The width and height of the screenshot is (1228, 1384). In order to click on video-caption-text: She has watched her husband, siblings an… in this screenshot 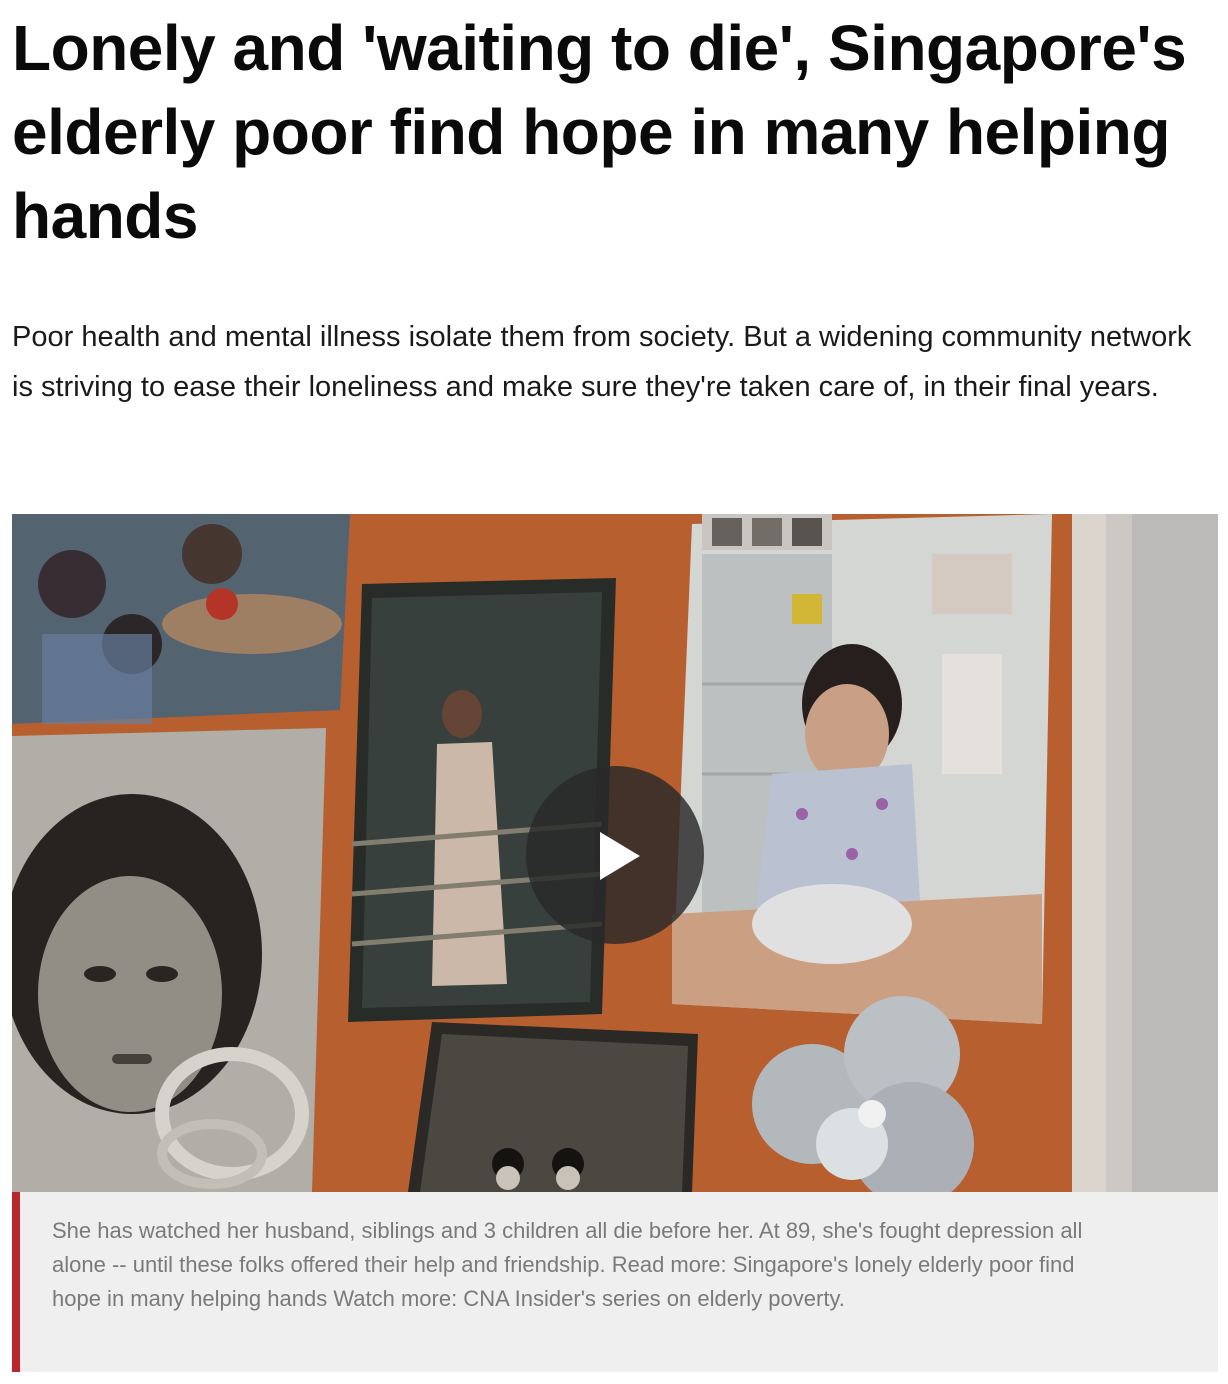, I will do `click(567, 1264)`.